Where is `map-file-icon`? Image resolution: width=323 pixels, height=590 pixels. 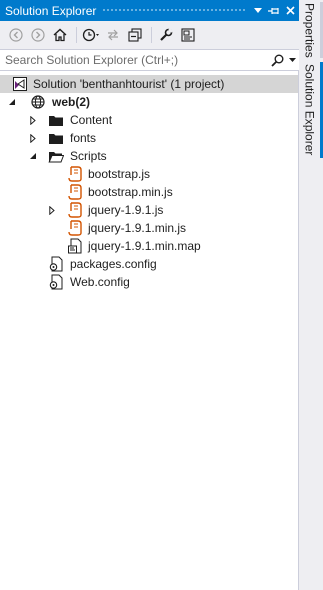 map-file-icon is located at coordinates (75, 246).